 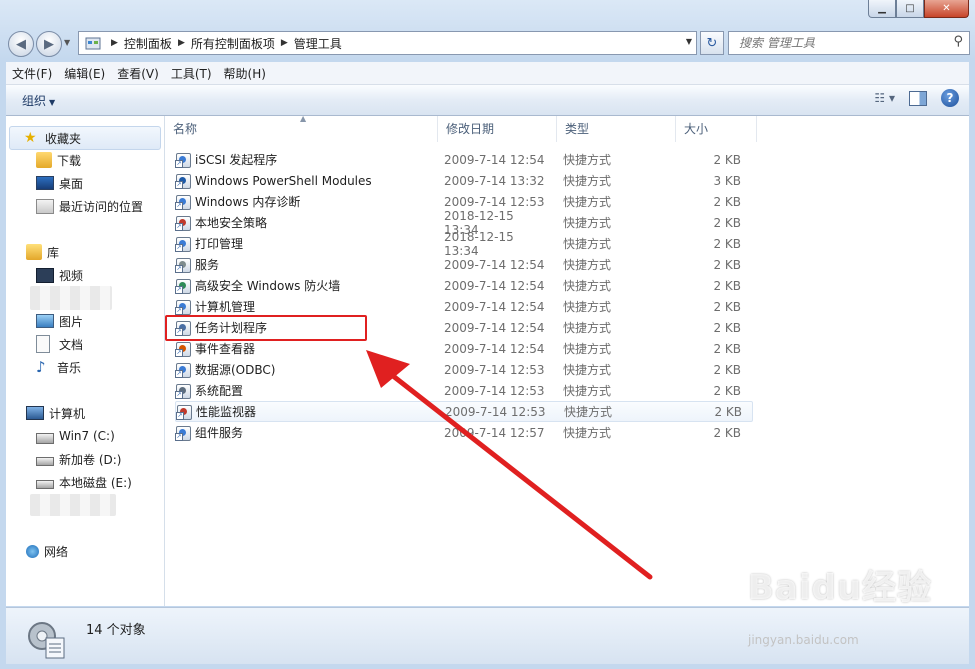 What do you see at coordinates (59, 183) in the screenshot?
I see `nav-desktop: 桌面` at bounding box center [59, 183].